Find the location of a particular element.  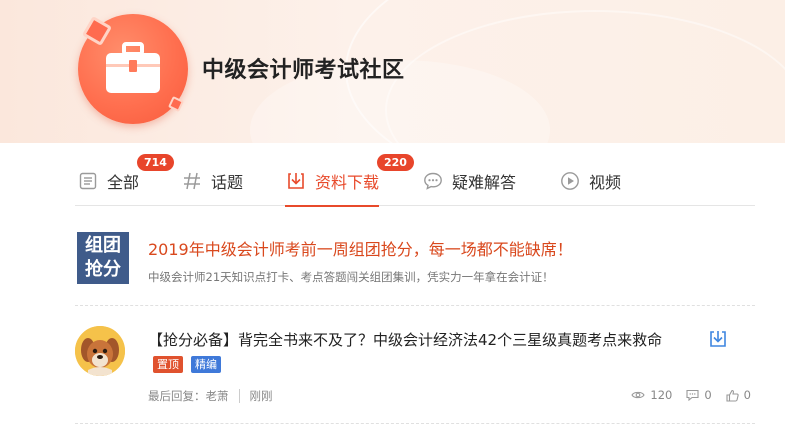

thumbs-up-icon is located at coordinates (732, 395).